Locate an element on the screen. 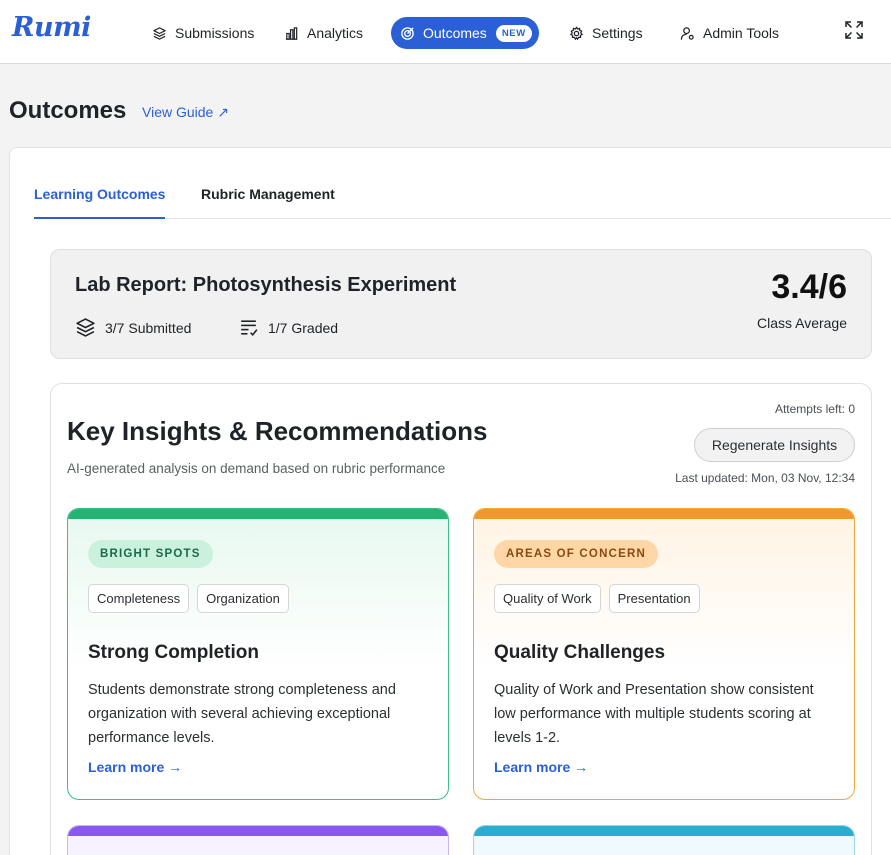 This screenshot has width=891, height=855. tag-list: Quality of Work Presentation is located at coordinates (597, 598).